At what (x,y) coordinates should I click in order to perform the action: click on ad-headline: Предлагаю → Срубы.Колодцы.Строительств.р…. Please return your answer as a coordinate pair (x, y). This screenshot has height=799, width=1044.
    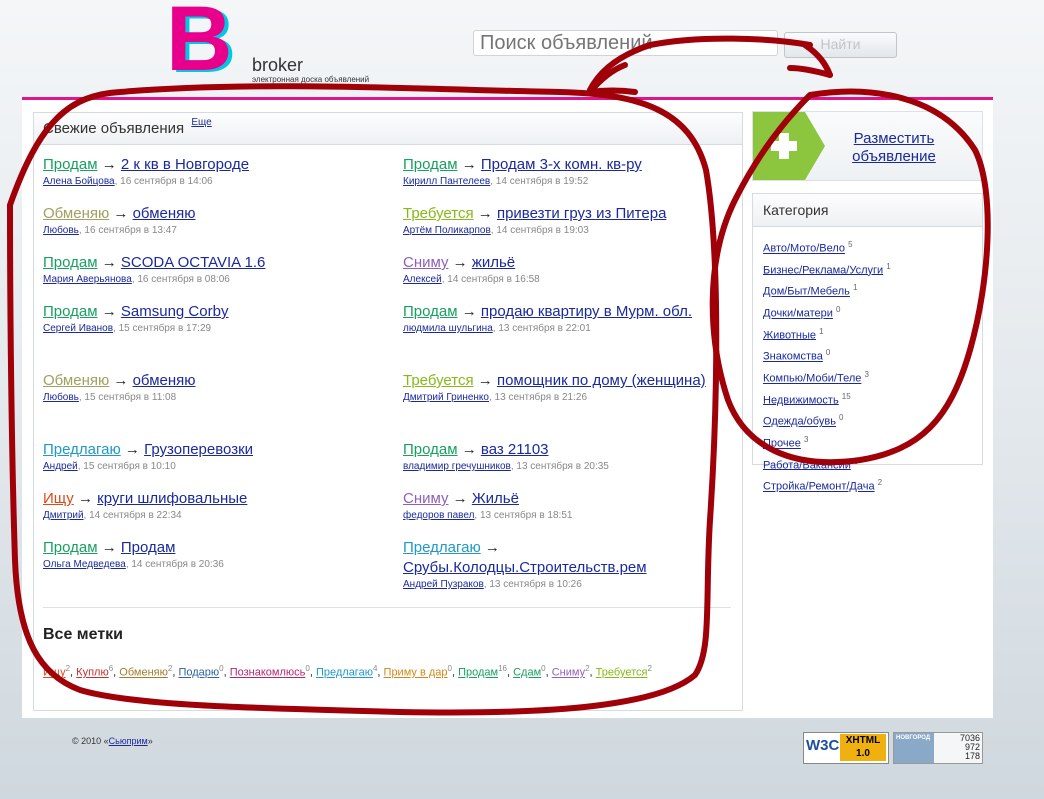
    Looking at the image, I should click on (555, 558).